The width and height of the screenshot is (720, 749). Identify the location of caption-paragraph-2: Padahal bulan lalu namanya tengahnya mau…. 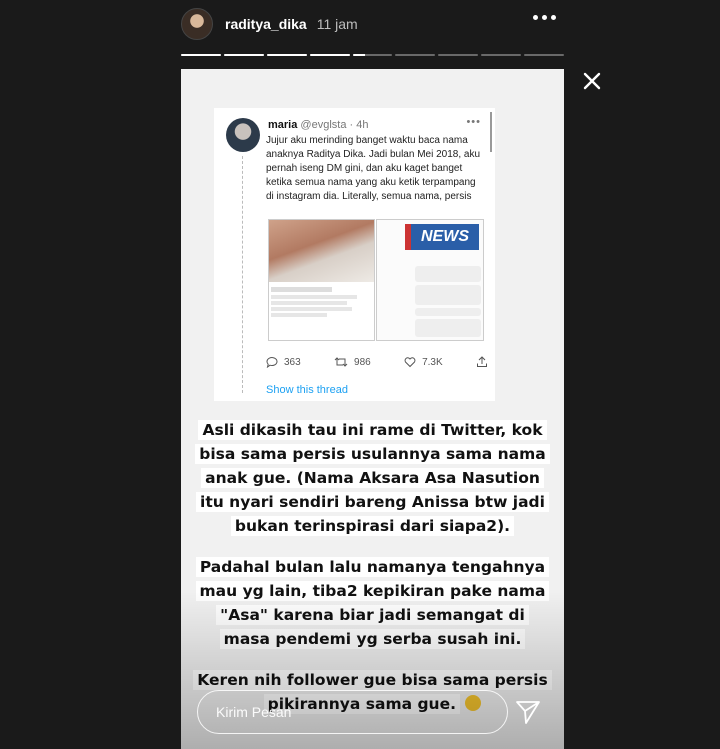
(372, 603).